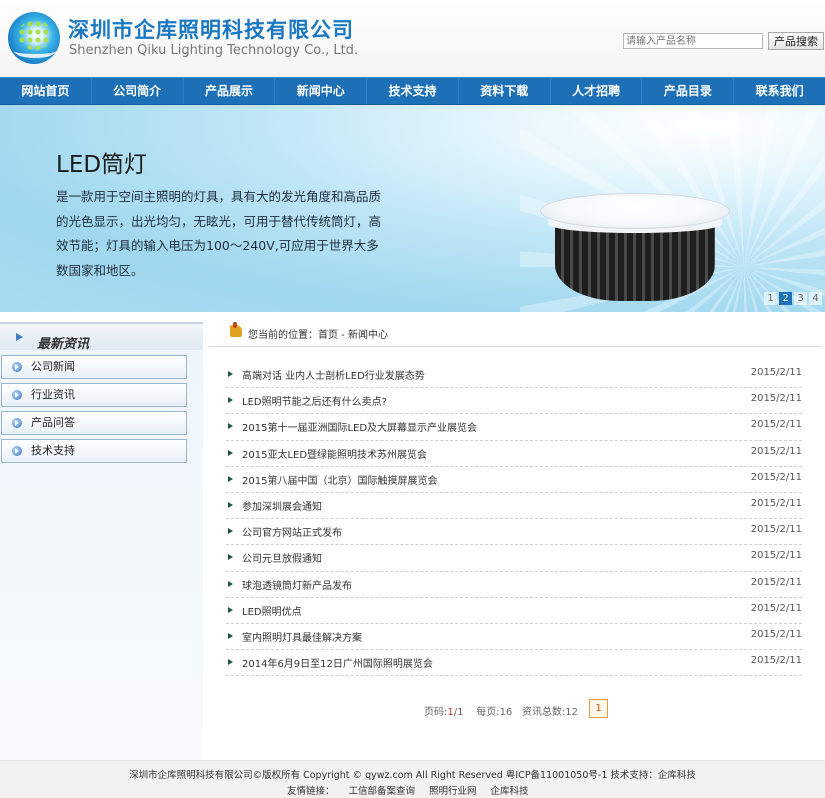 This screenshot has width=825, height=798. Describe the element at coordinates (53, 366) in the screenshot. I see `sidebar-item-label: 公司新闻` at that location.